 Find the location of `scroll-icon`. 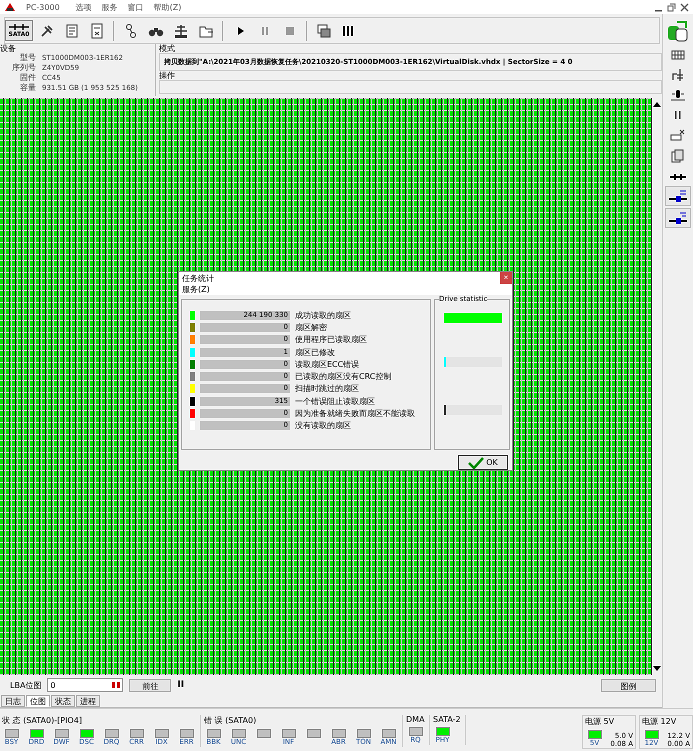

scroll-icon is located at coordinates (72, 30).